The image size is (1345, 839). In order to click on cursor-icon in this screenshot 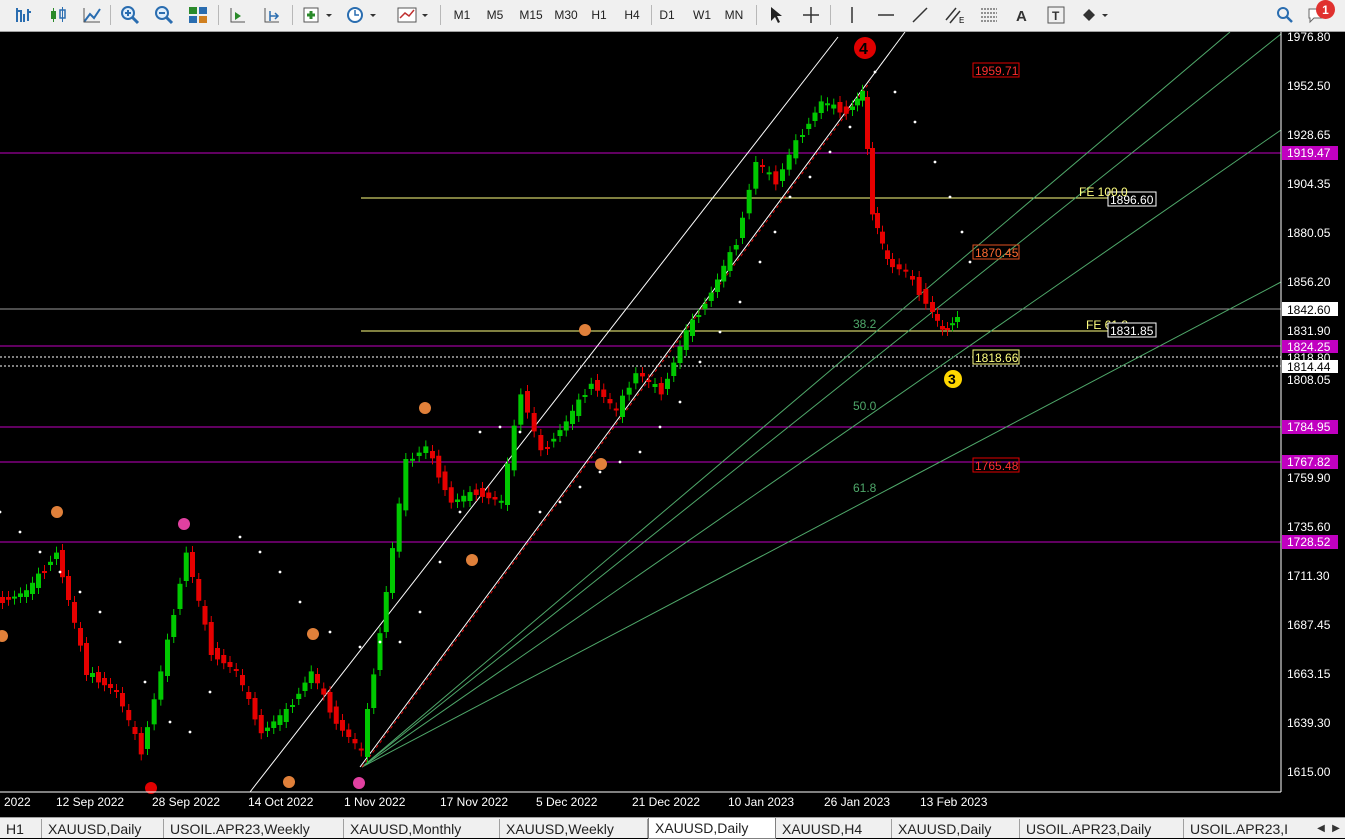, I will do `click(776, 15)`.